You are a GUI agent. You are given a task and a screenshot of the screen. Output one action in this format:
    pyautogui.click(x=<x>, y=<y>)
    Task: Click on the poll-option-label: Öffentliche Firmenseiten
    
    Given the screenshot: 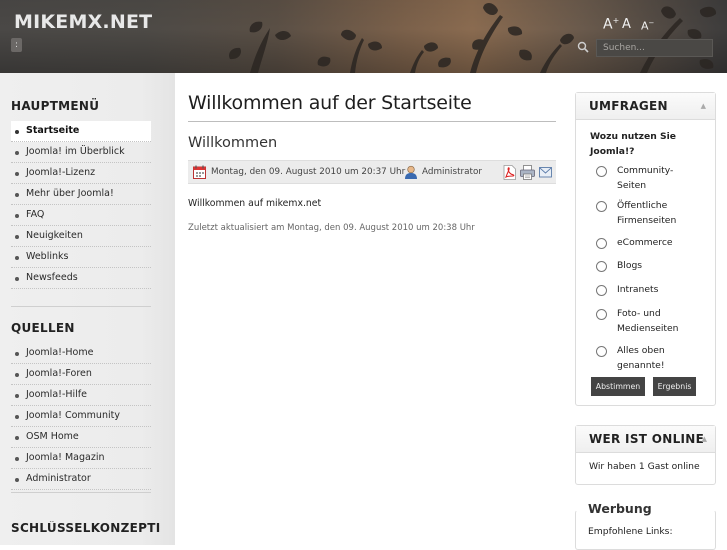 What is the action you would take?
    pyautogui.click(x=662, y=213)
    